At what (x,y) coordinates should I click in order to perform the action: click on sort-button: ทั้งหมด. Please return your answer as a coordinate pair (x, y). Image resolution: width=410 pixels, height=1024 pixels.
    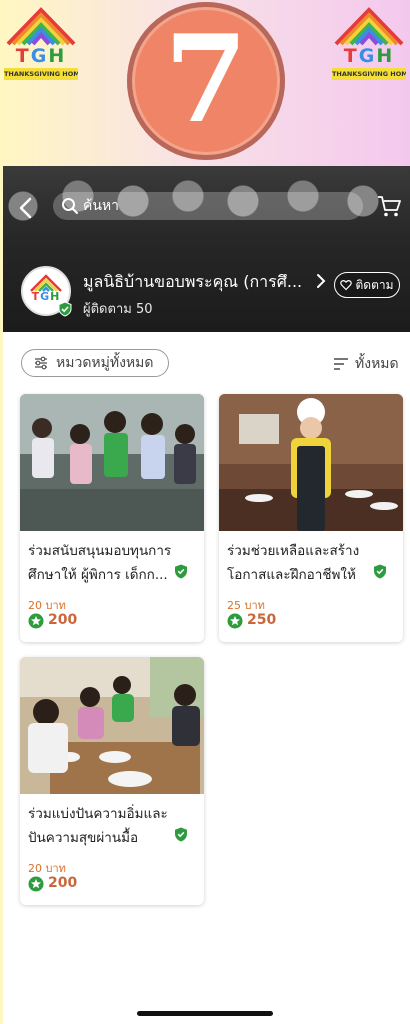
    Looking at the image, I should click on (366, 364).